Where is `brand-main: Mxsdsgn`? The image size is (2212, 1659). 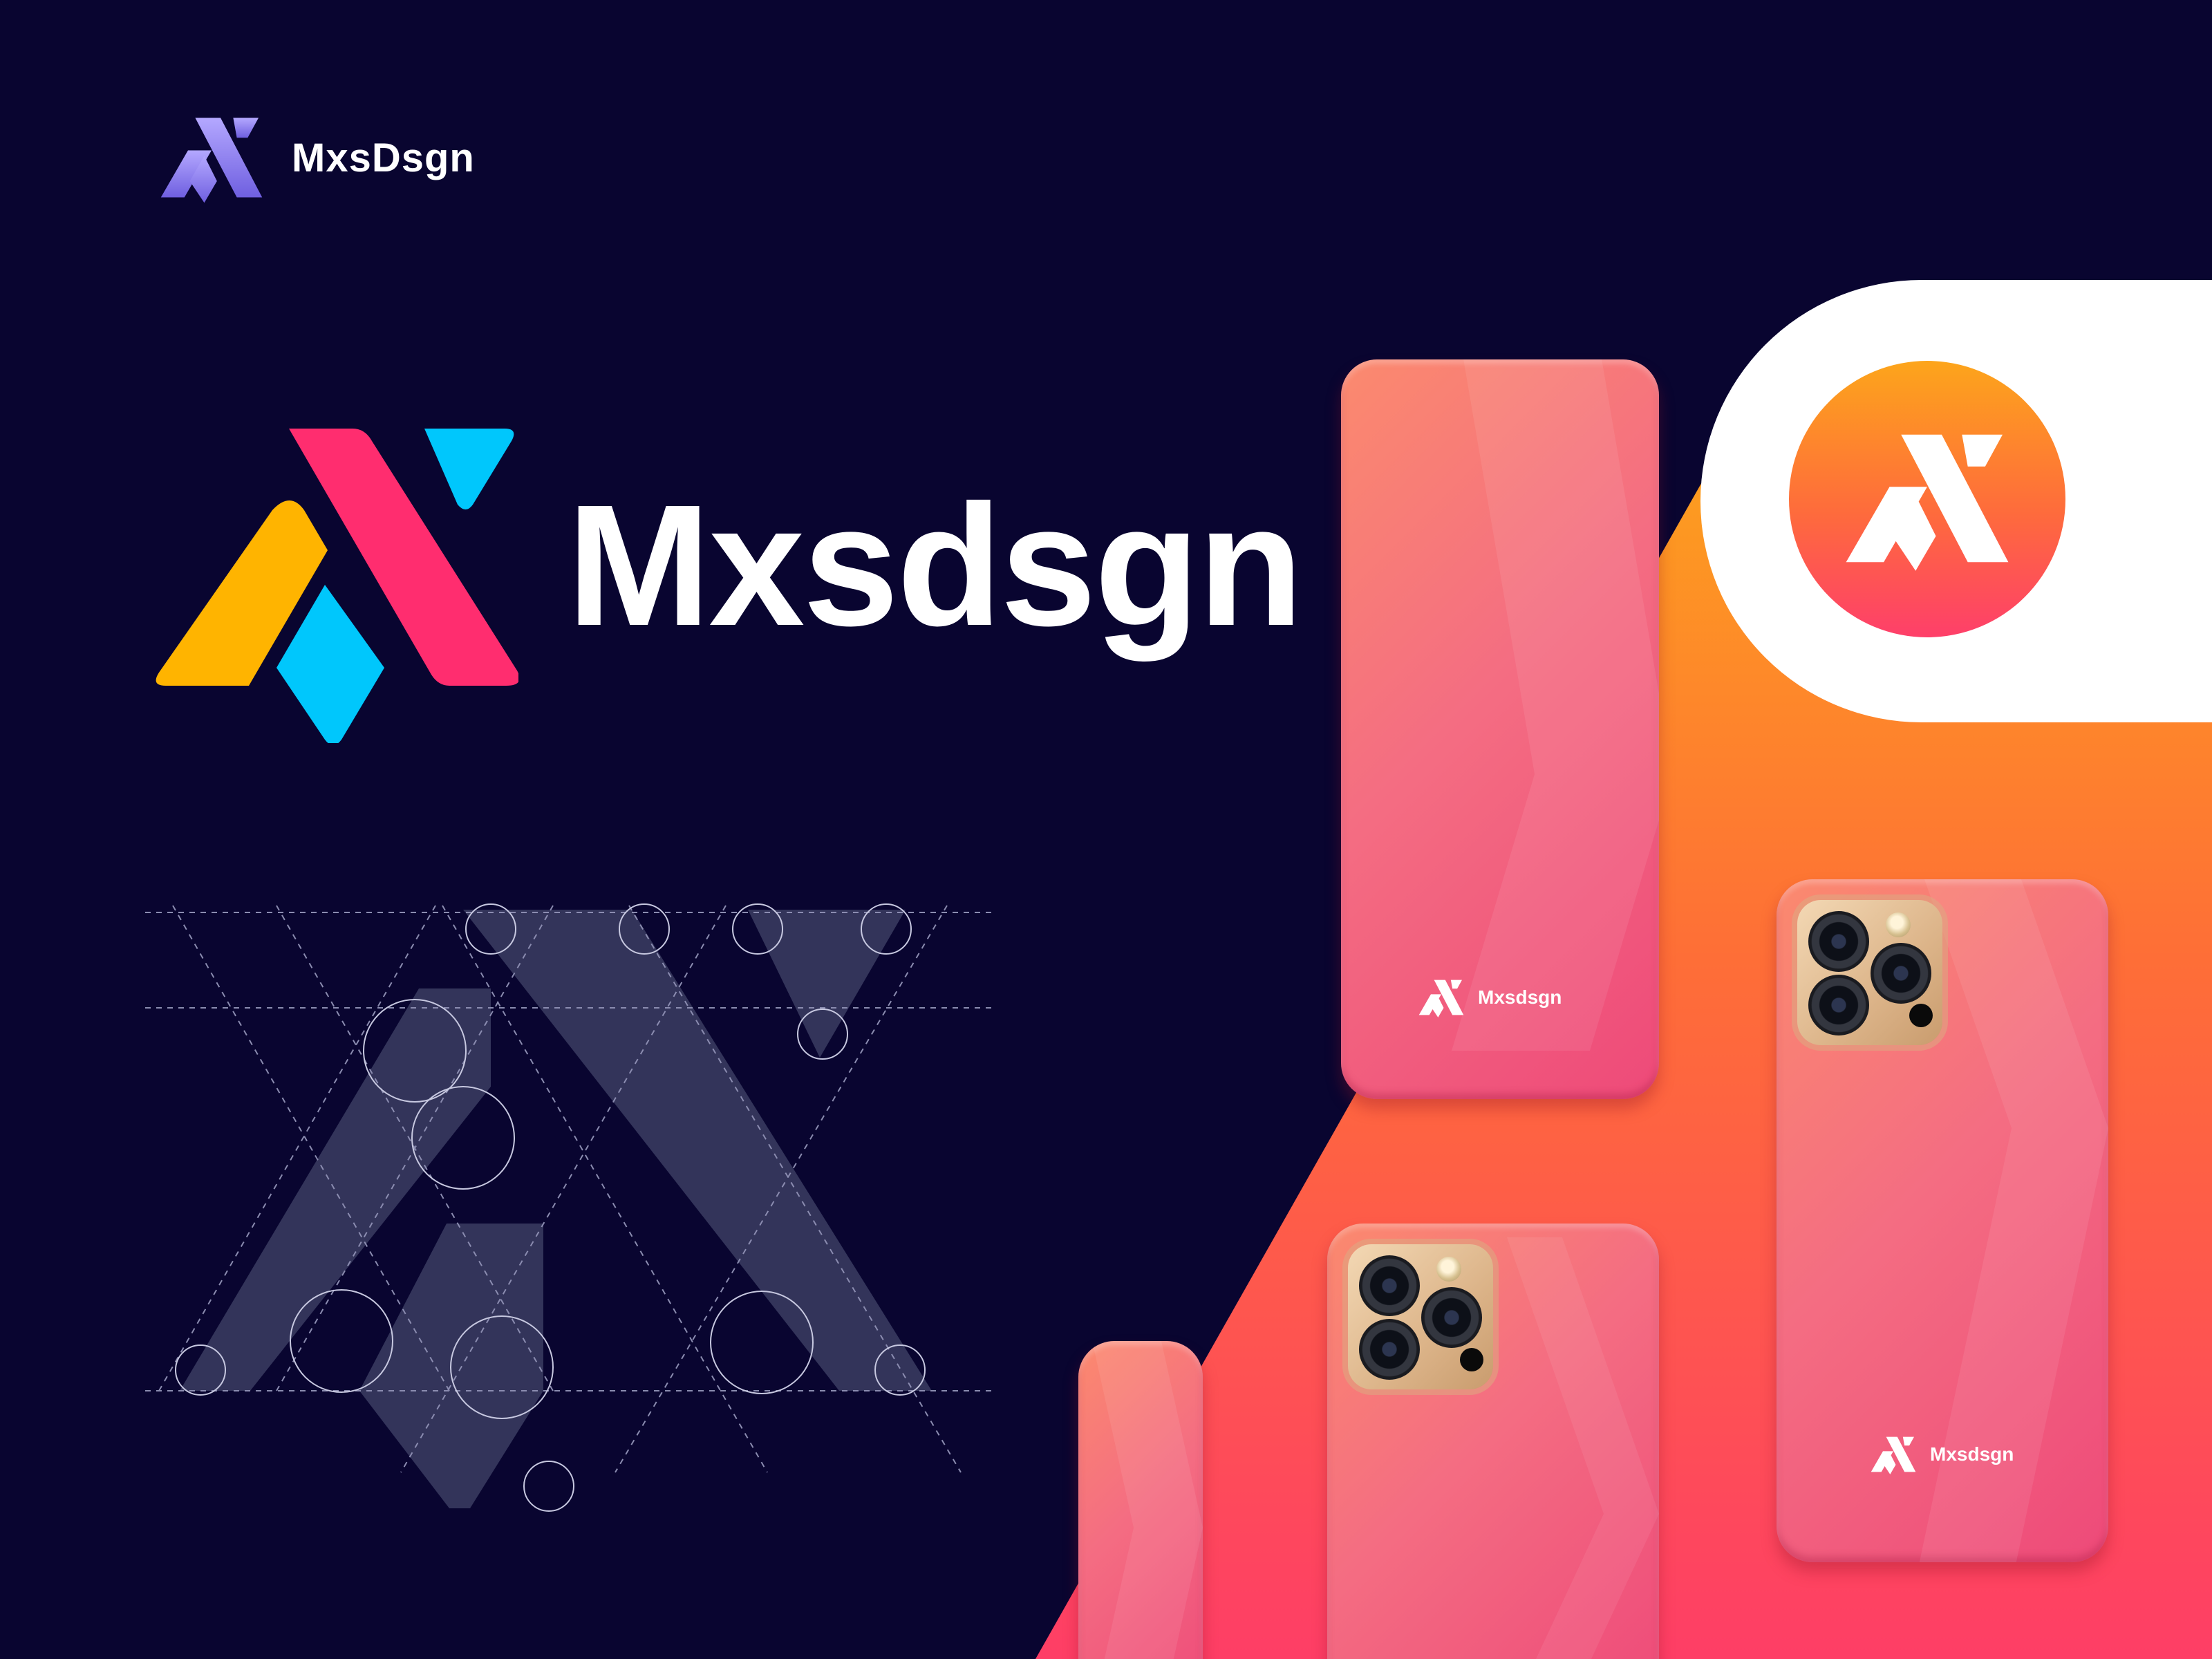
brand-main: Mxsdsgn is located at coordinates (724, 586).